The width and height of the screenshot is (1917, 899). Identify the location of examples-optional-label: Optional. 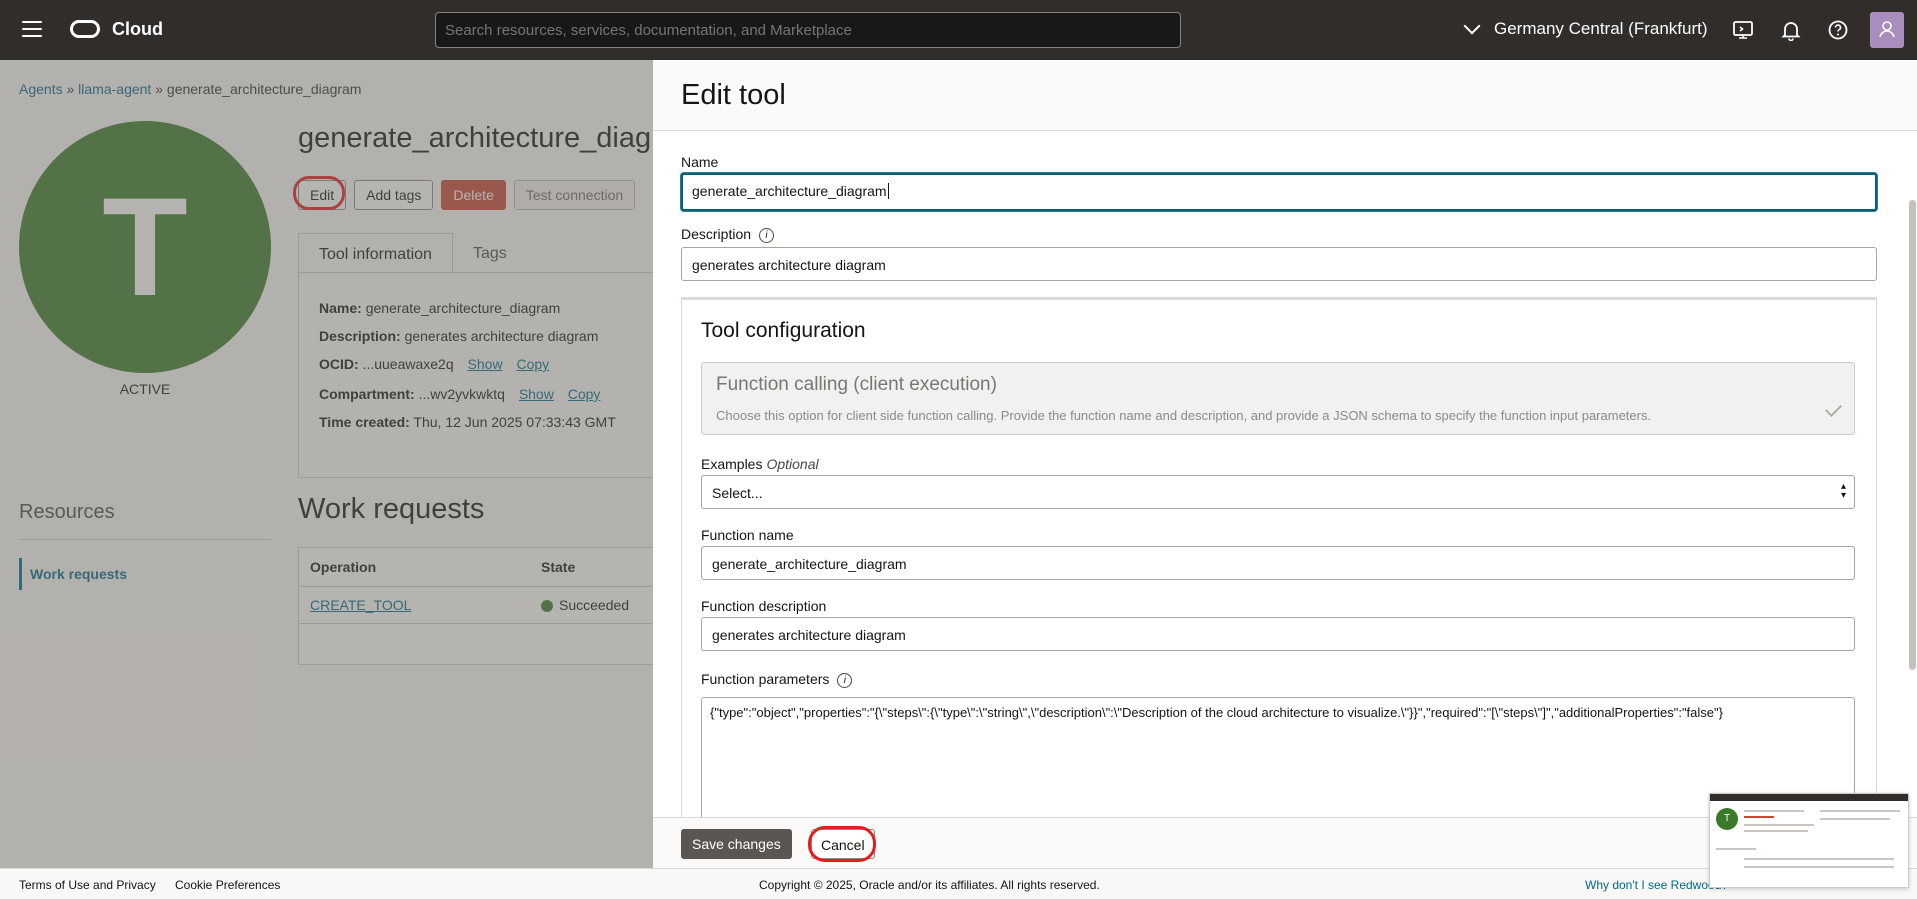
(792, 464).